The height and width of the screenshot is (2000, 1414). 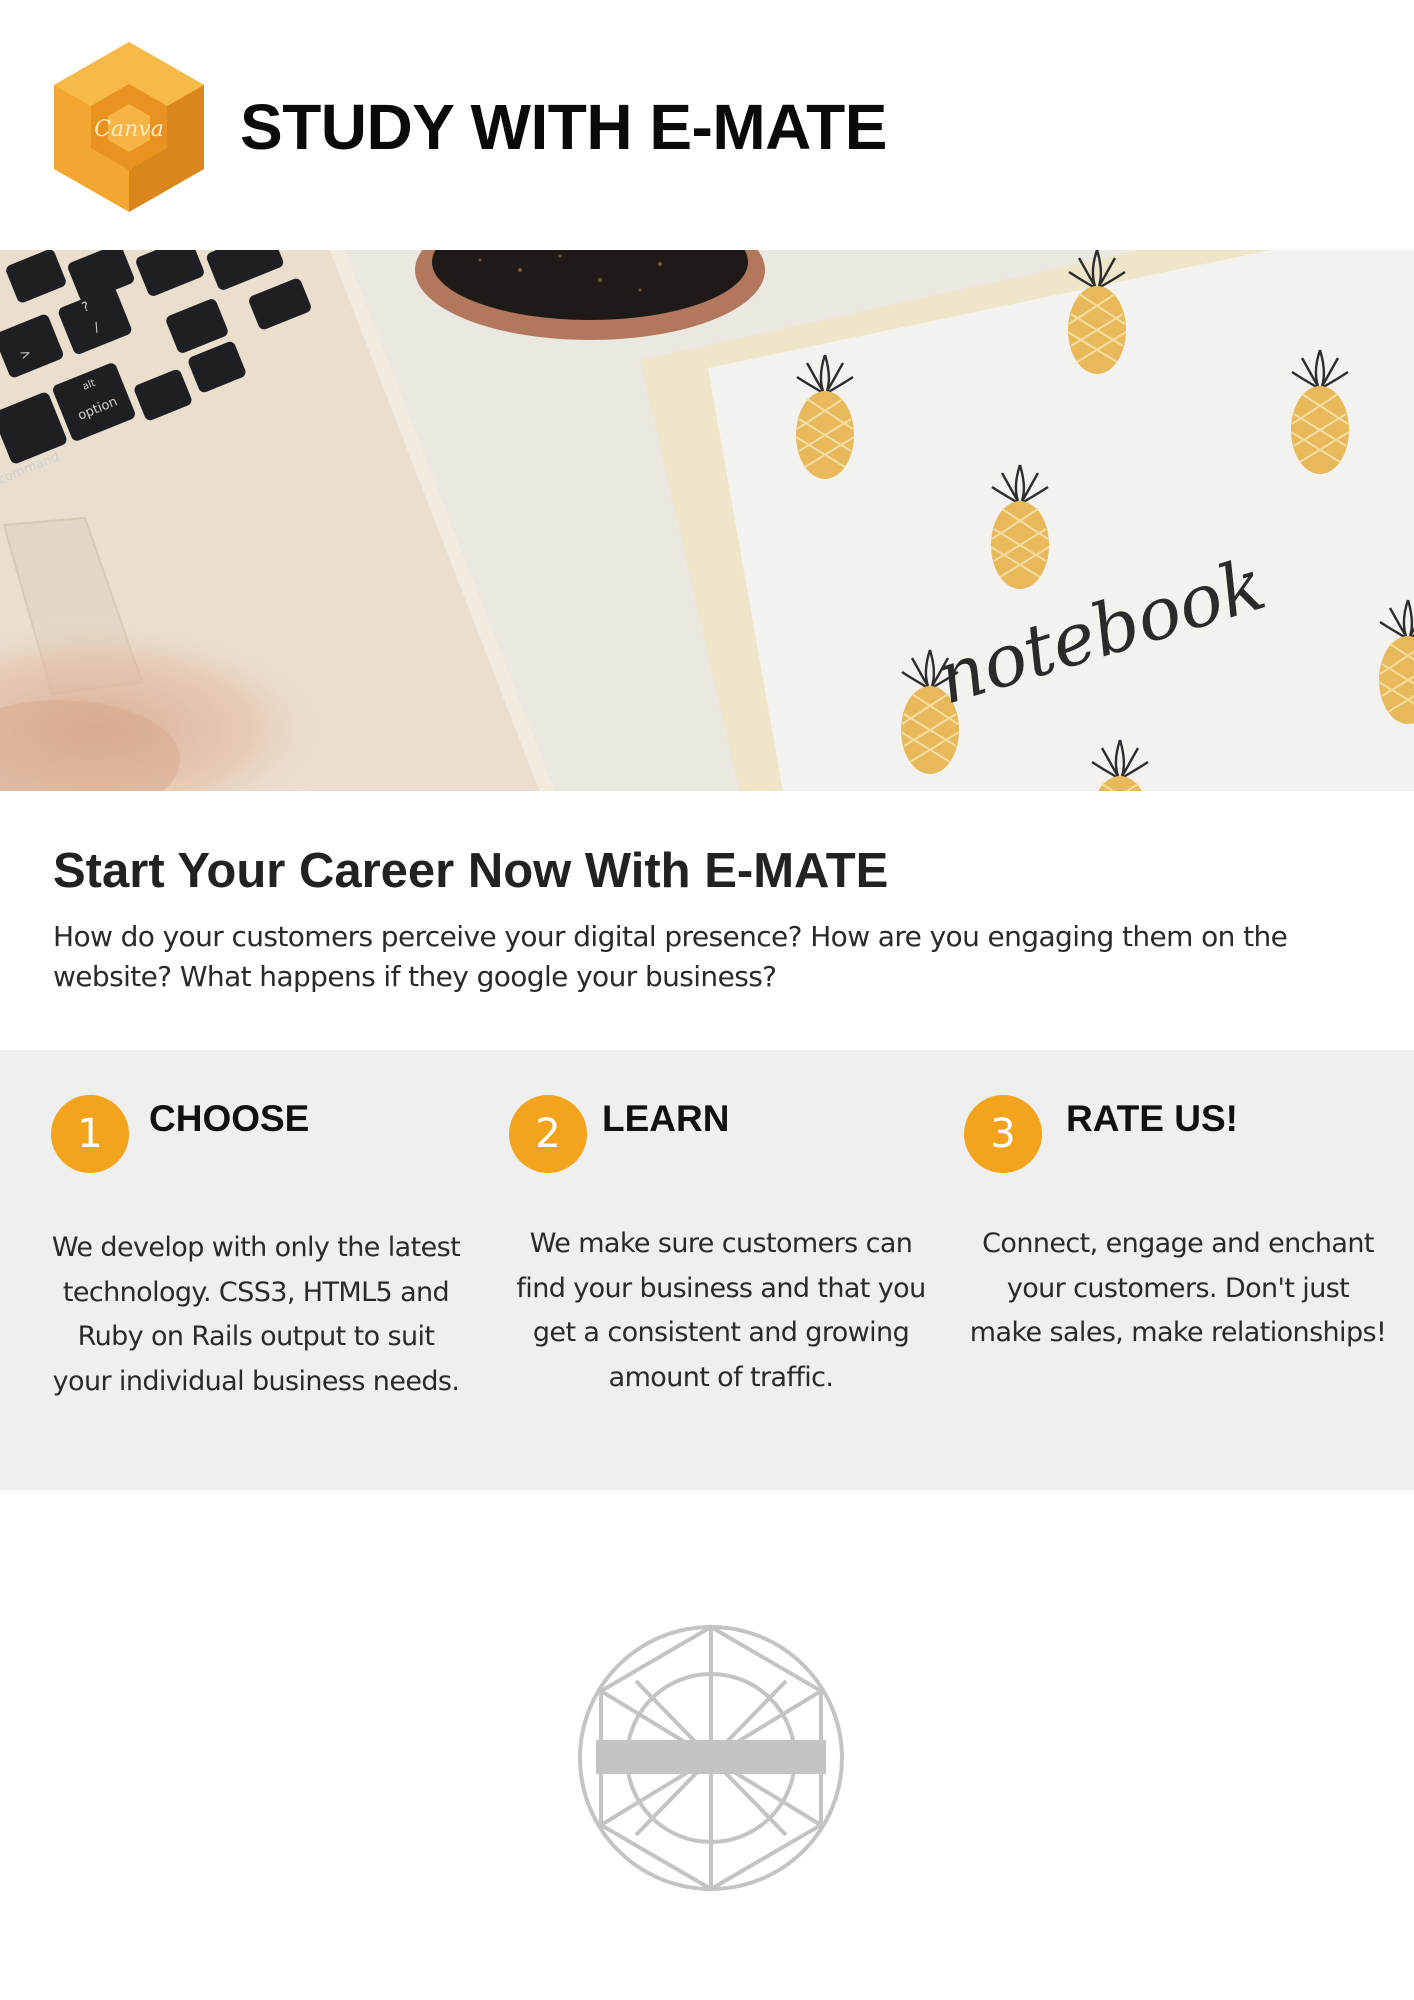 What do you see at coordinates (666, 1118) in the screenshot?
I see `step-2-title: LEARN` at bounding box center [666, 1118].